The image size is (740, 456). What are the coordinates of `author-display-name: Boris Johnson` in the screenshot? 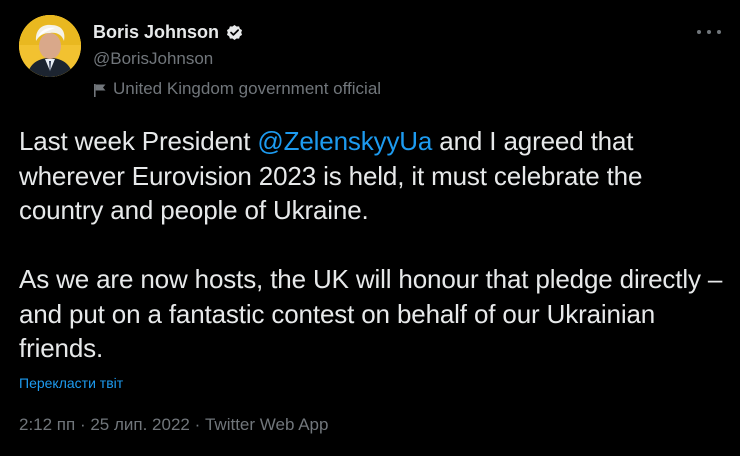 It's located at (156, 32).